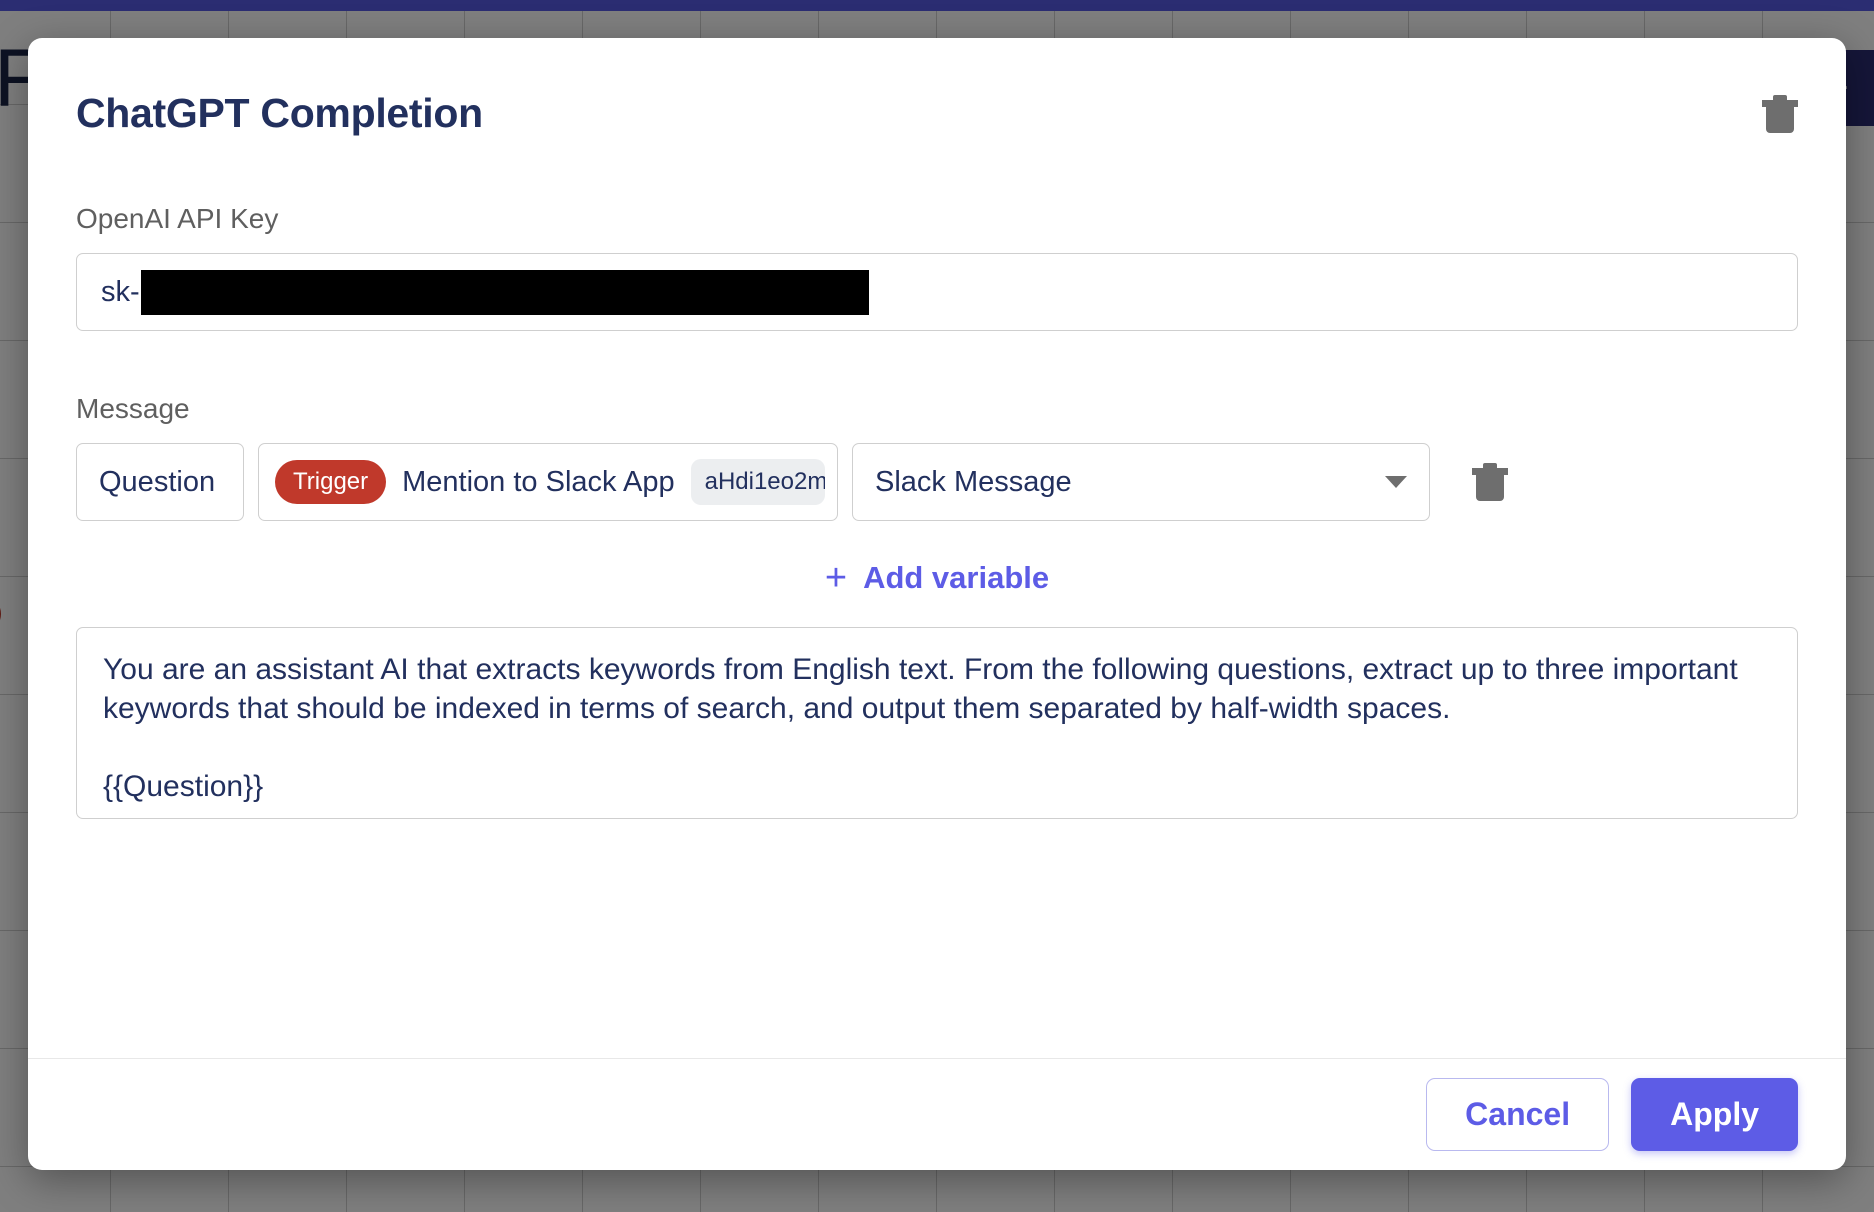  I want to click on trigger-badge: Trigger, so click(331, 482).